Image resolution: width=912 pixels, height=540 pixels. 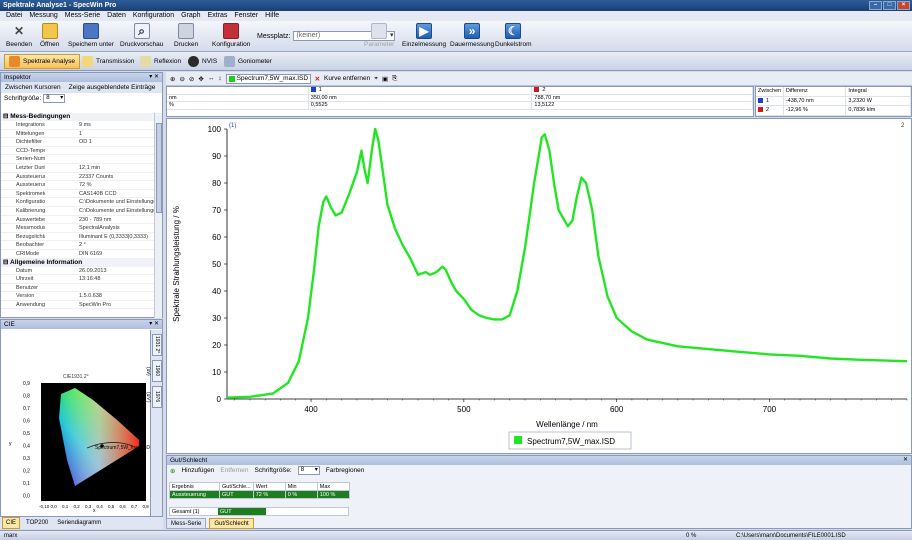 I want to click on gut-fontsize-select: 8, so click(x=308, y=470).